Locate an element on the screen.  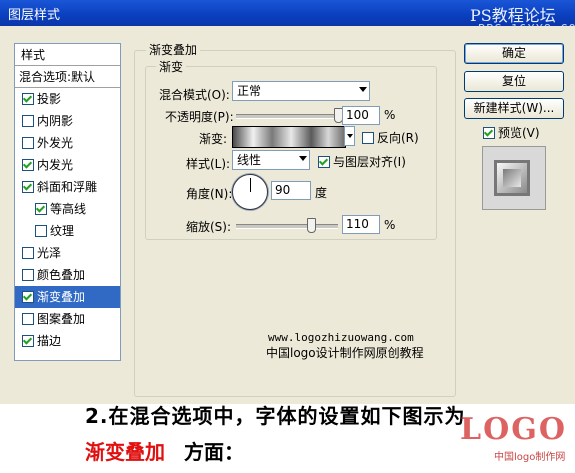
style-list-item-label: 渐变叠加 is located at coordinates (61, 297).